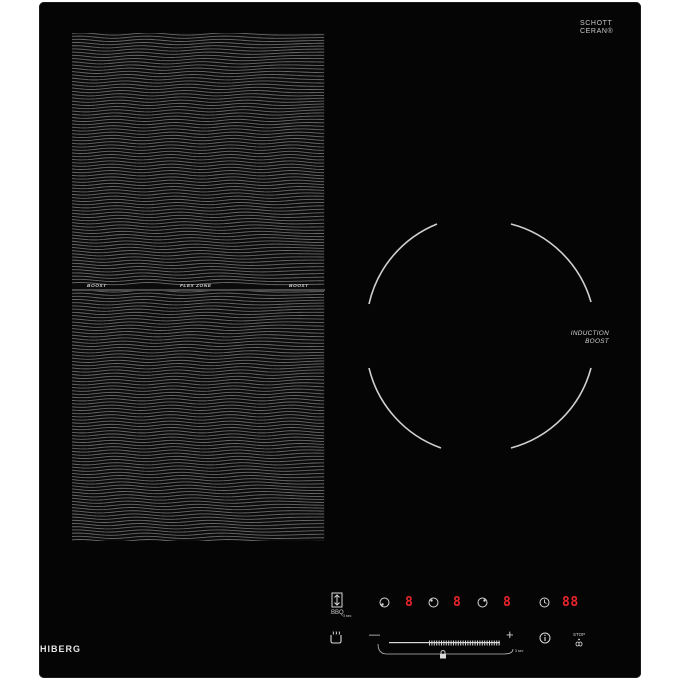 Image resolution: width=680 pixels, height=680 pixels. I want to click on boost-text: BOOST, so click(597, 341).